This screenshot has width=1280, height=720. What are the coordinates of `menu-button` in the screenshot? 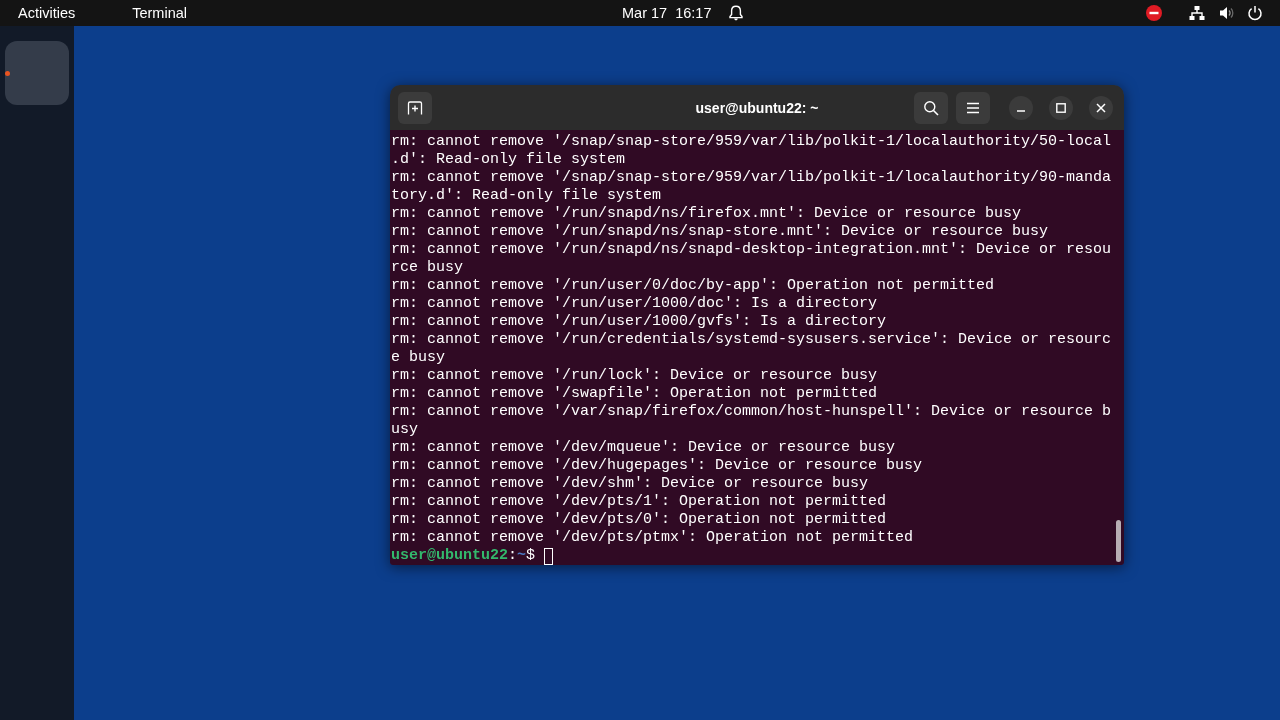 It's located at (973, 107).